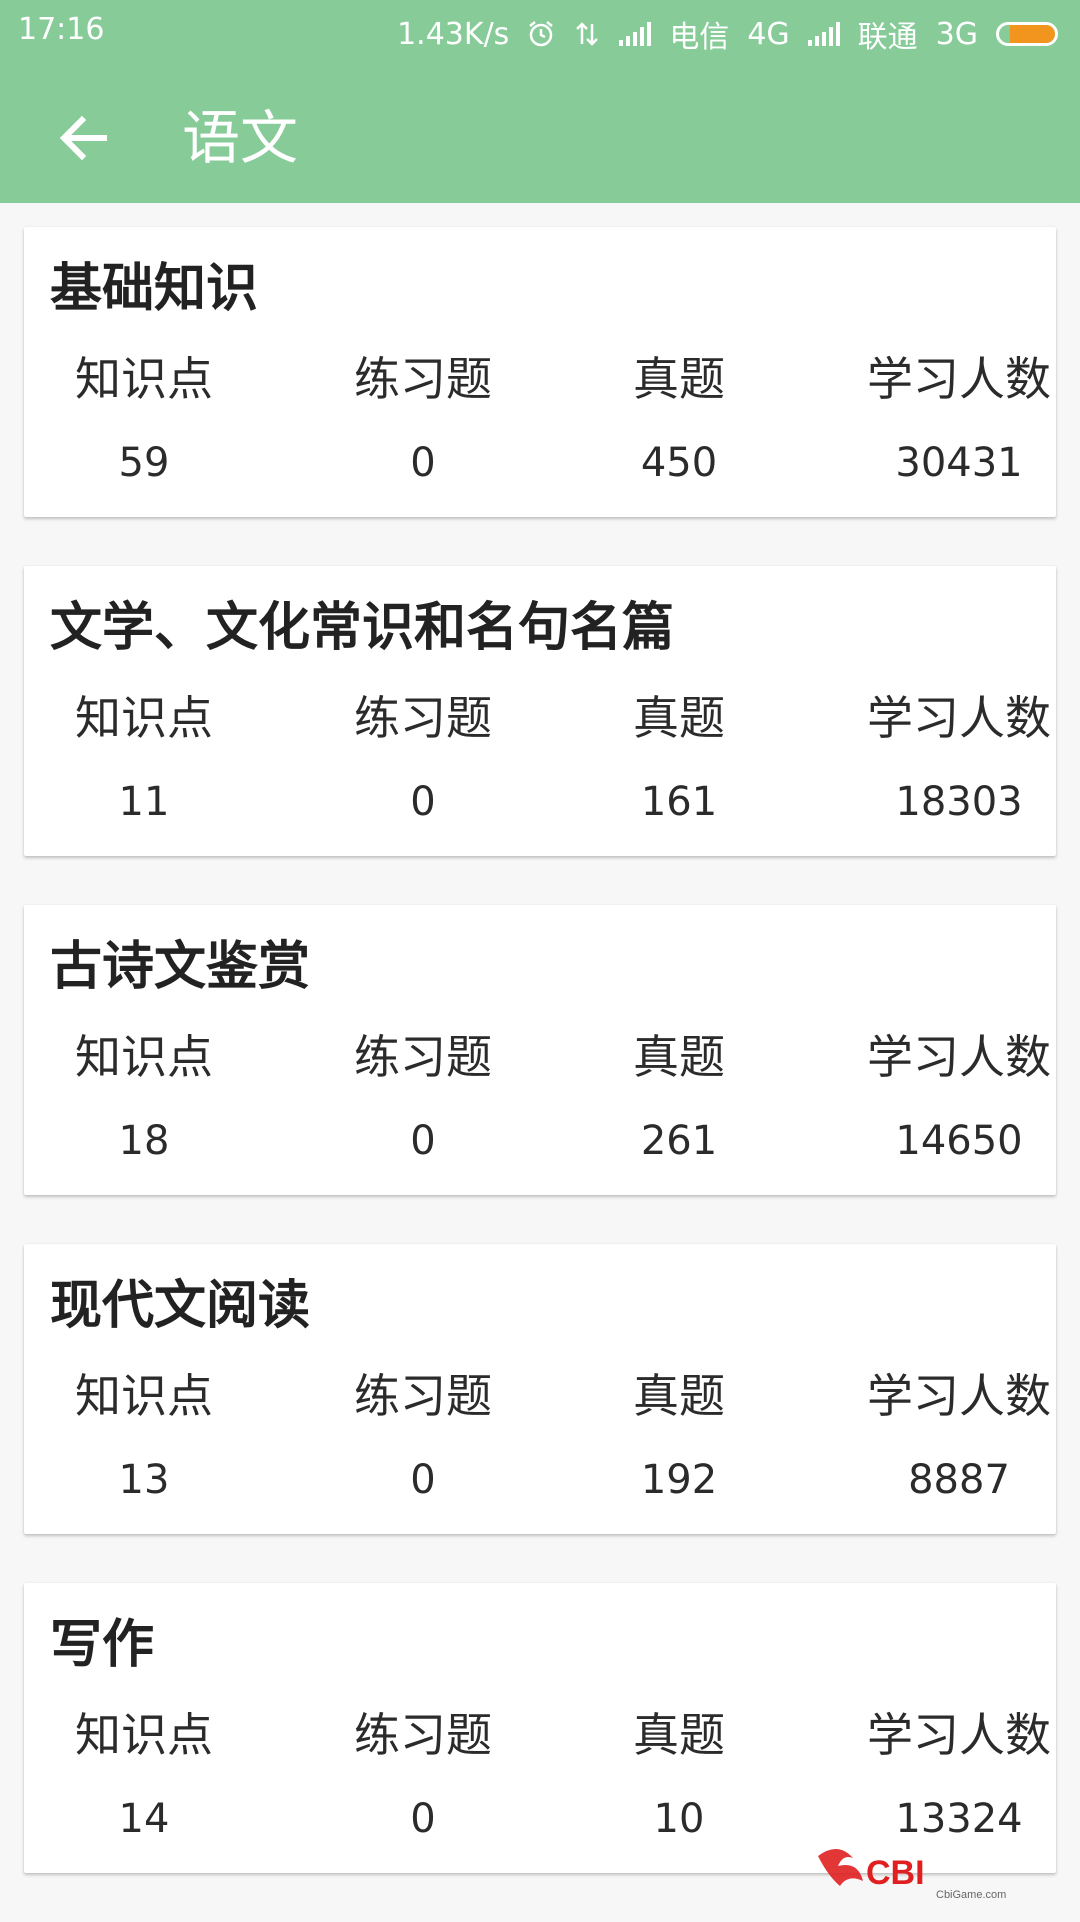 This screenshot has width=1080, height=1922. Describe the element at coordinates (959, 1776) in the screenshot. I see `stat-learners: 学习人数 13324` at that location.